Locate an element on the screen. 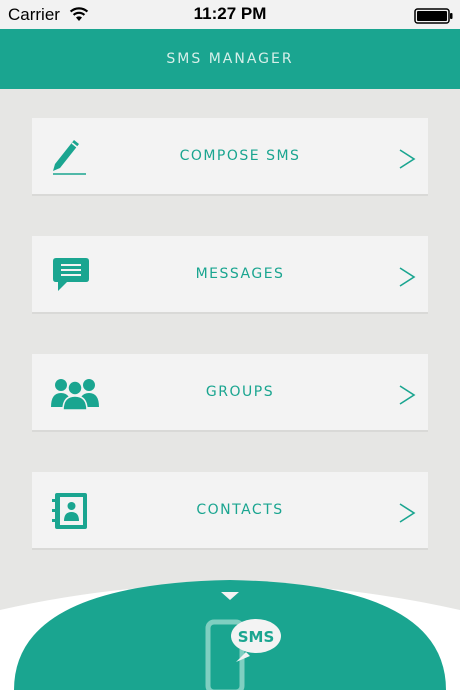  menu-item-label: CONTACTS is located at coordinates (240, 510).